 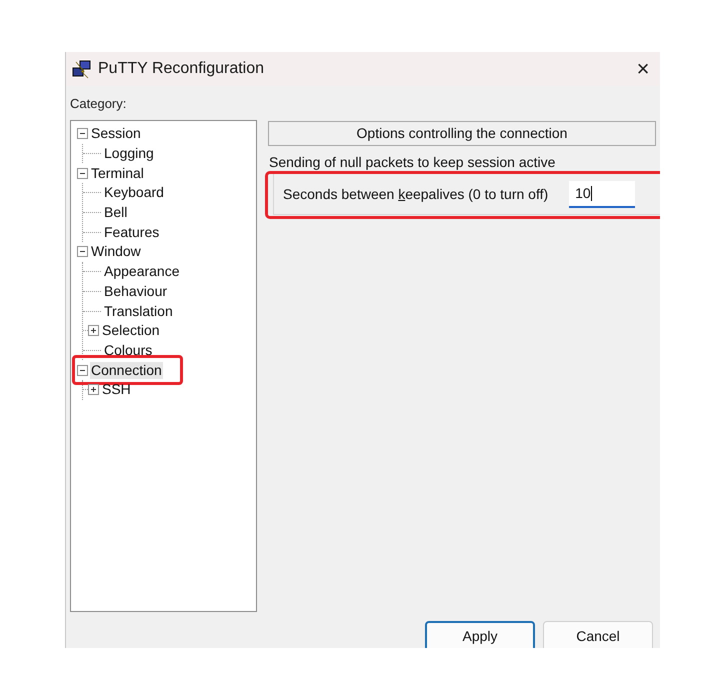 What do you see at coordinates (116, 389) in the screenshot?
I see `tree-item: SSH` at bounding box center [116, 389].